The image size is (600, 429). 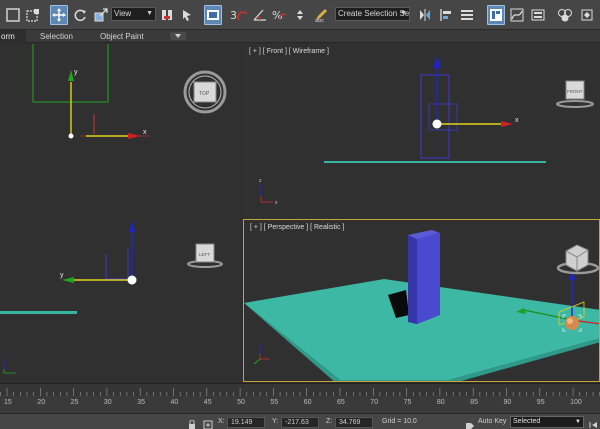 I want to click on snaps-label: 3, so click(x=233, y=15).